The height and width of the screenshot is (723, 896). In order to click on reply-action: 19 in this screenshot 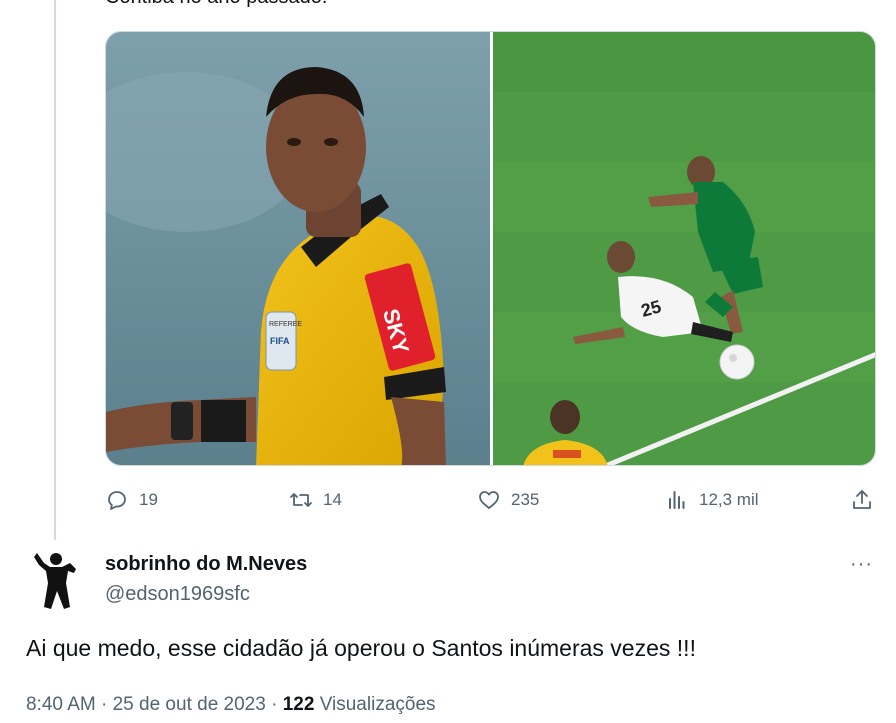, I will do `click(131, 500)`.